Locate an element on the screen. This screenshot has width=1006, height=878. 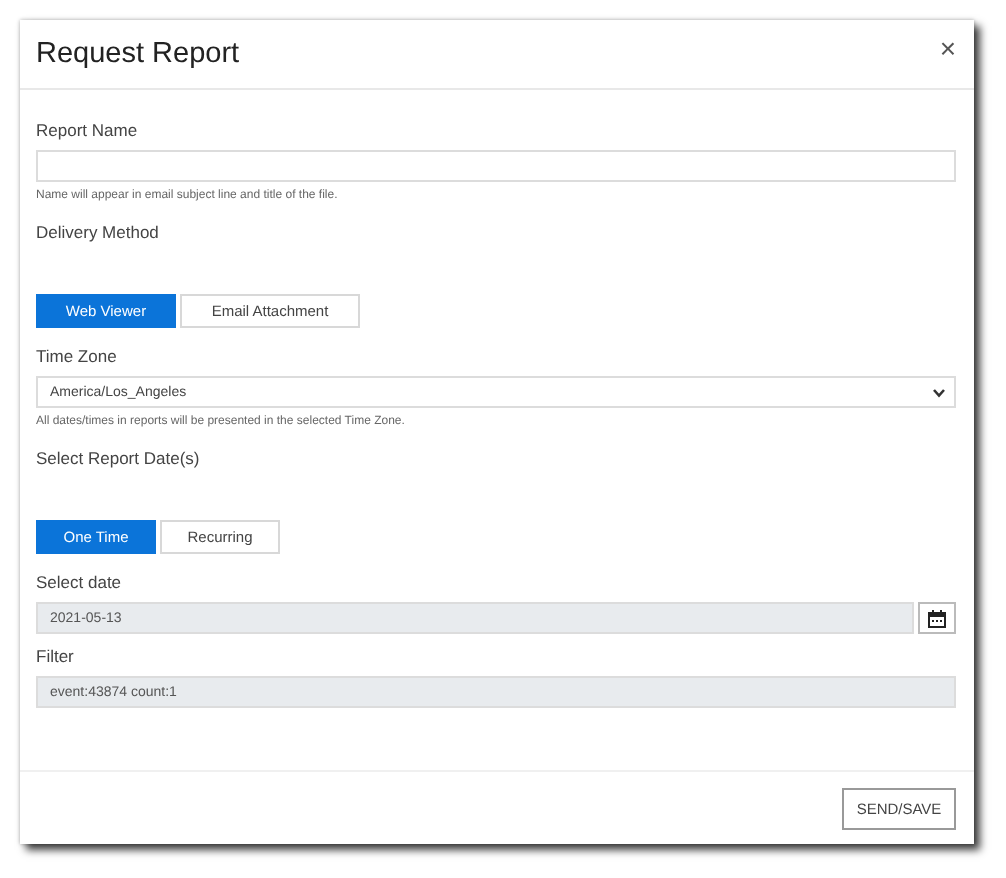
field-label: Time Zone is located at coordinates (77, 357).